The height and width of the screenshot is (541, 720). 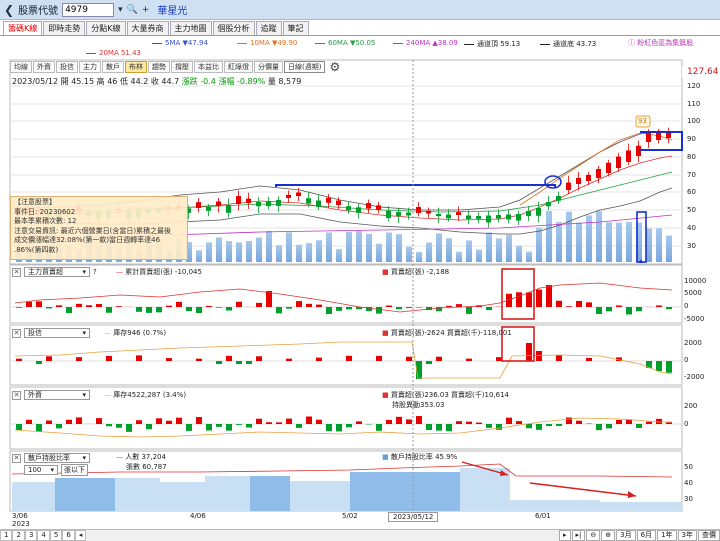 I want to click on range-3y: 3年, so click(x=687, y=535).